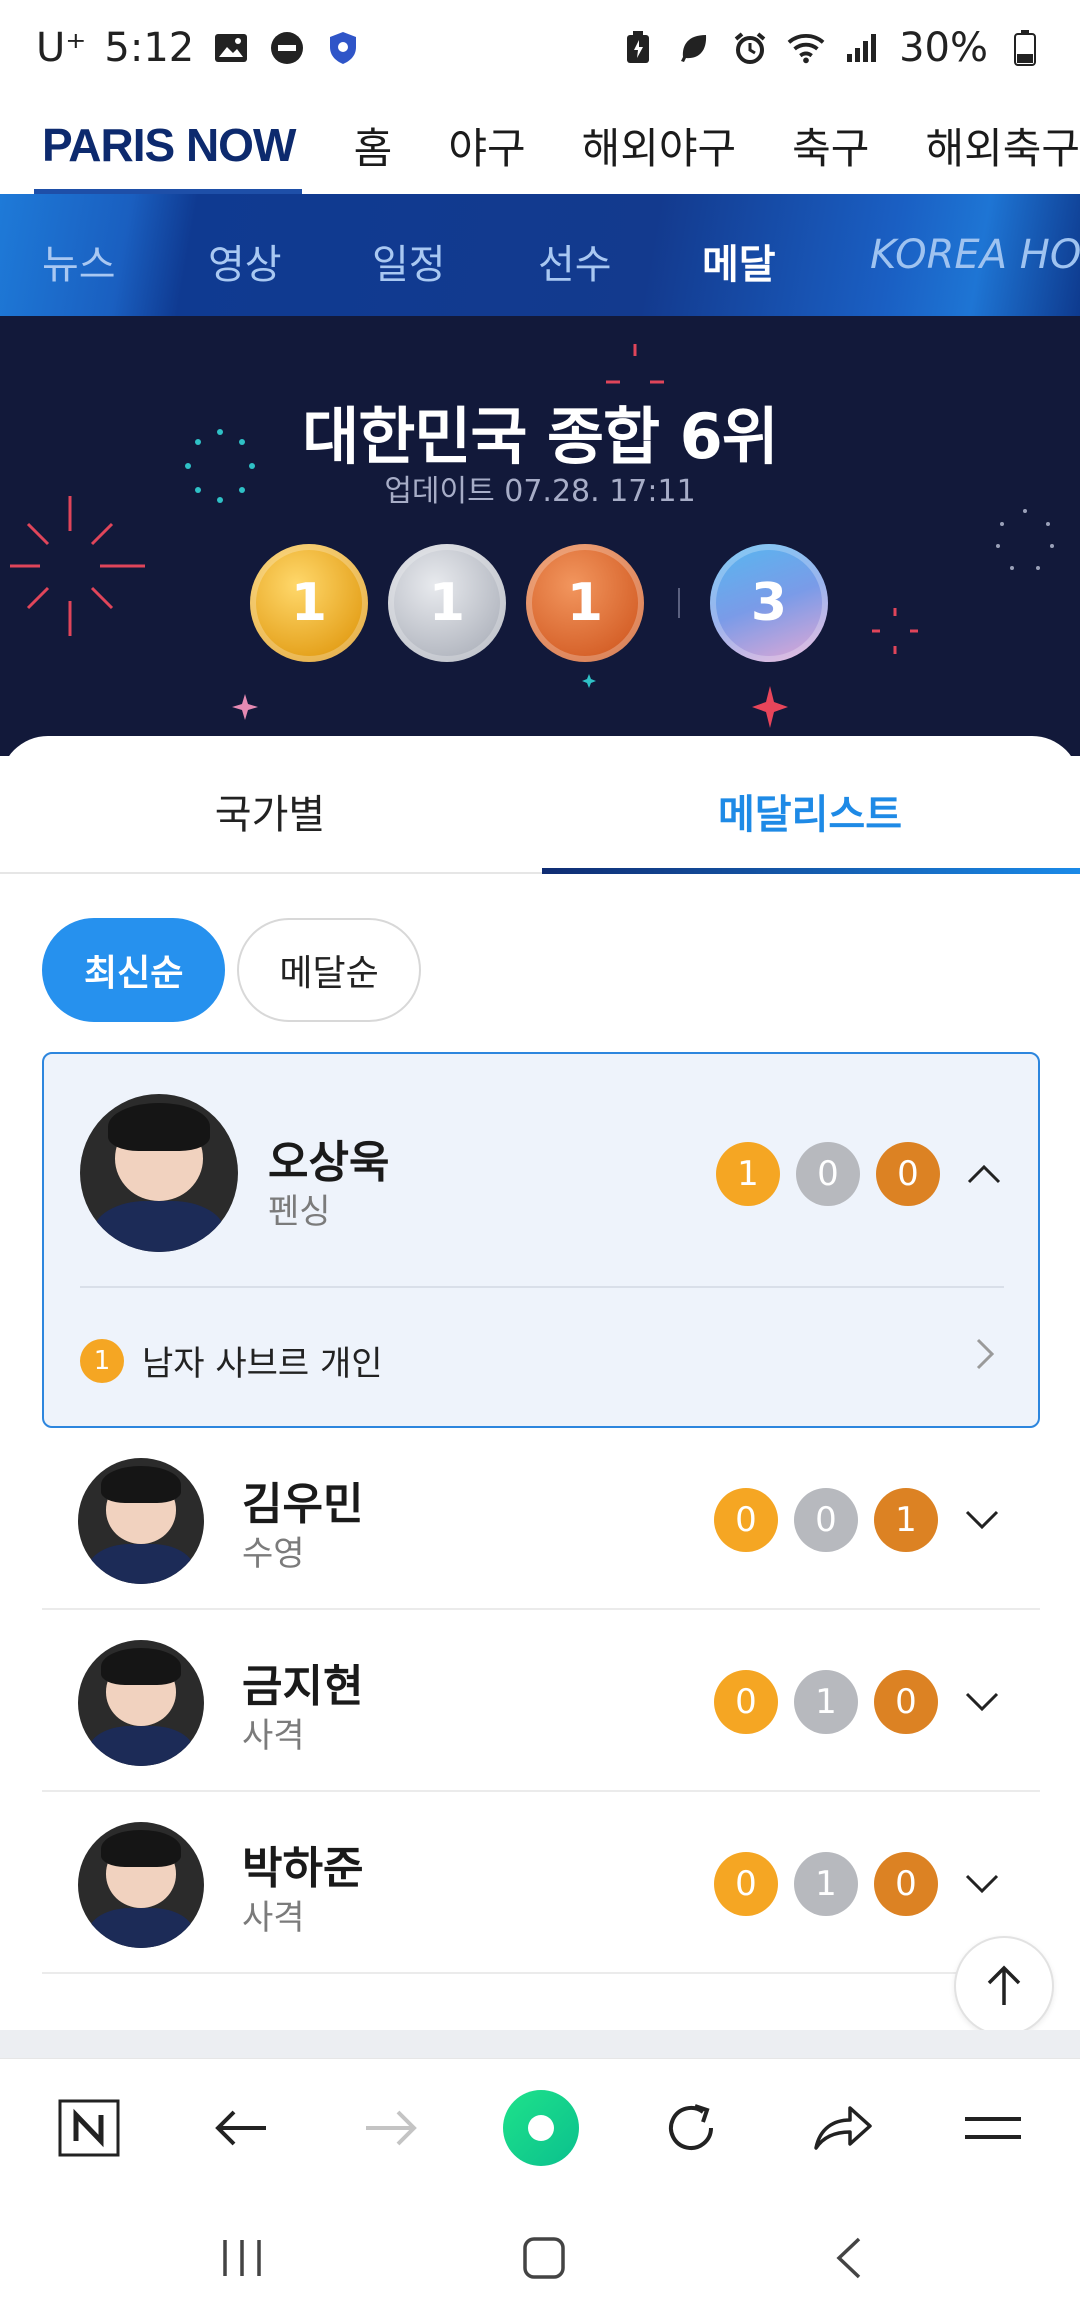  I want to click on nav-item-overseas-soccer: 해외축구, so click(1002, 145).